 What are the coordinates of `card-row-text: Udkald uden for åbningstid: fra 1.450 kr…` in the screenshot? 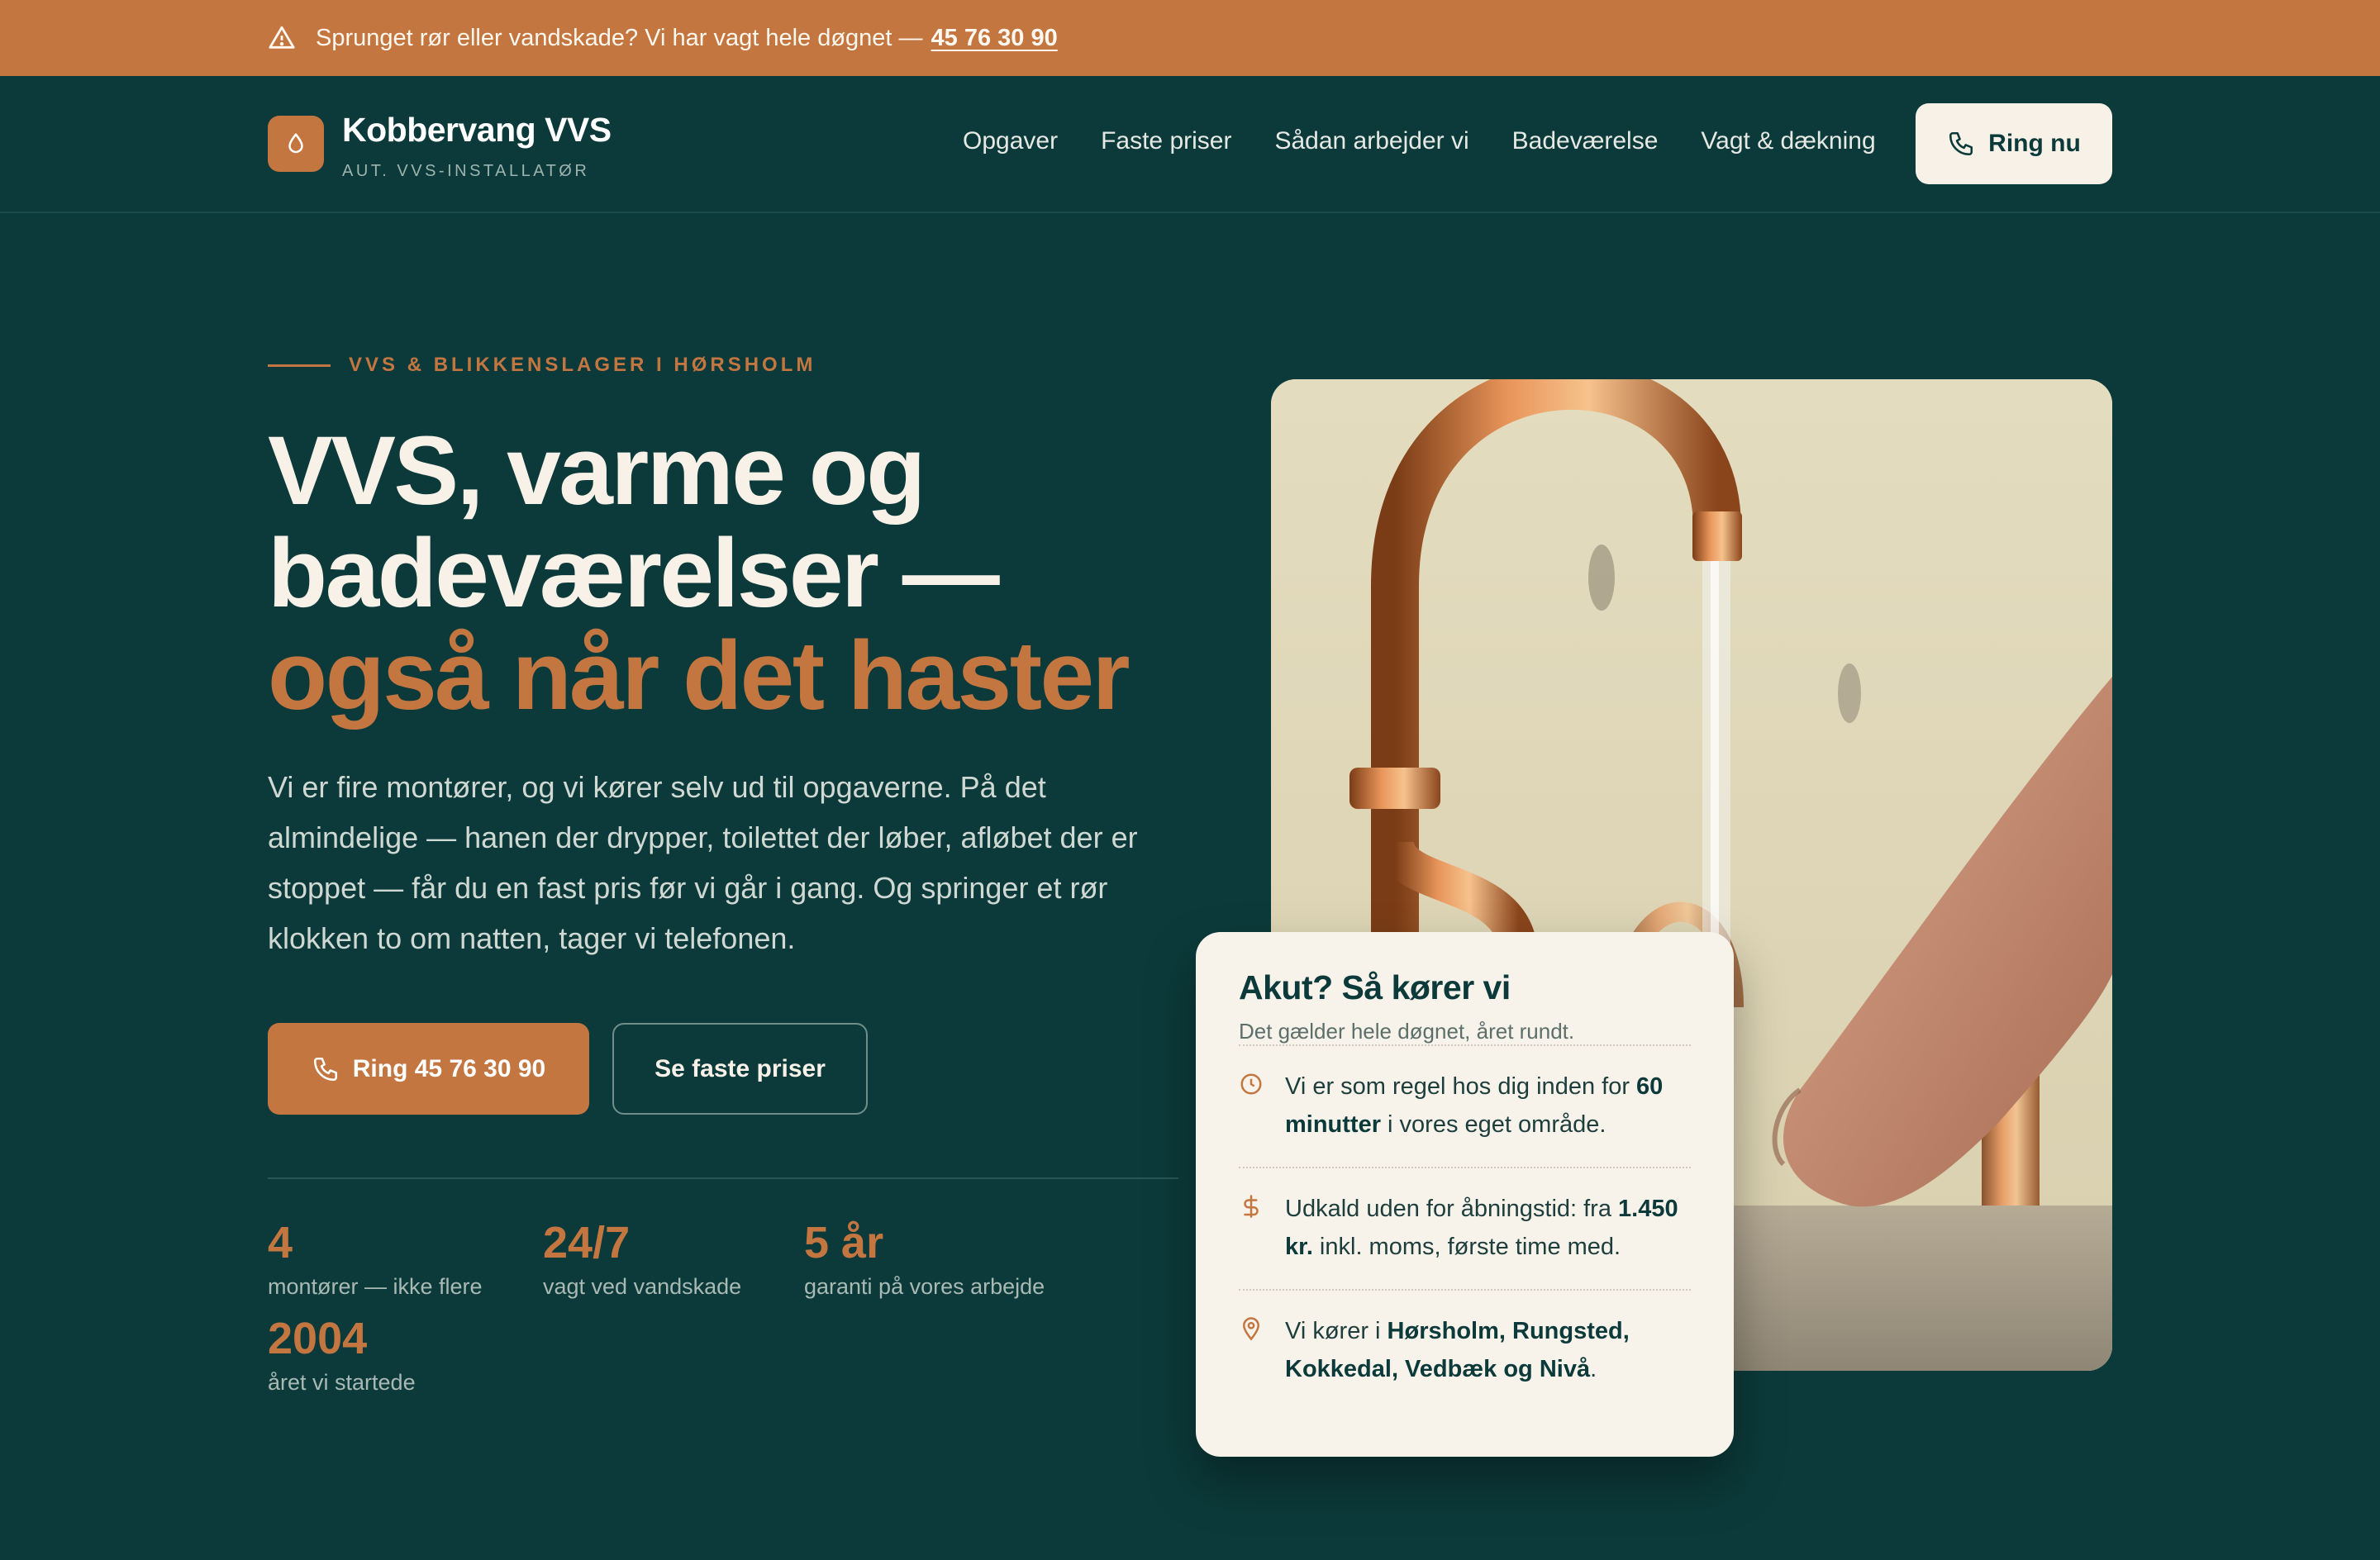 It's located at (1488, 1228).